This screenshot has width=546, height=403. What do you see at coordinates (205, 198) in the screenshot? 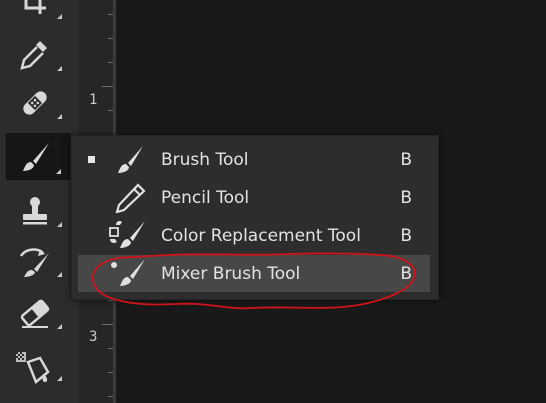
I see `menu-item-label: Pencil Tool` at bounding box center [205, 198].